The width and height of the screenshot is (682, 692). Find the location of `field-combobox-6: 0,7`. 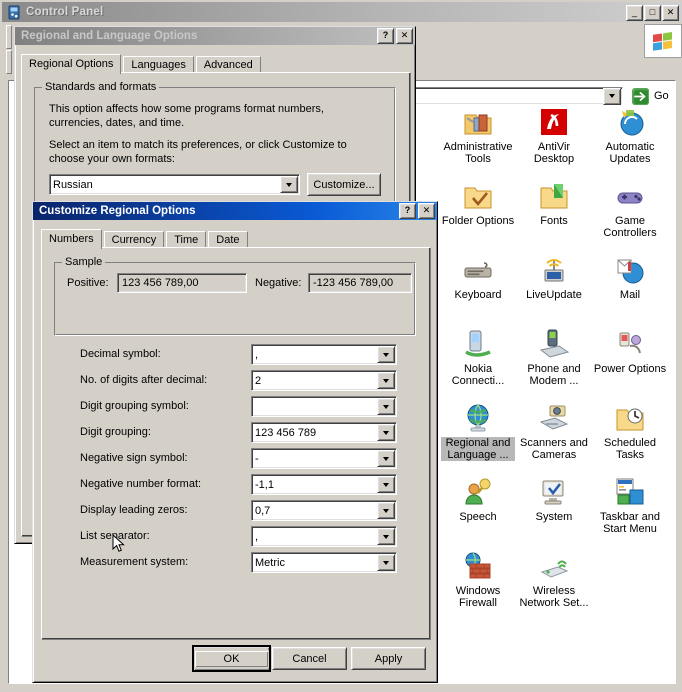

field-combobox-6: 0,7 is located at coordinates (324, 510).